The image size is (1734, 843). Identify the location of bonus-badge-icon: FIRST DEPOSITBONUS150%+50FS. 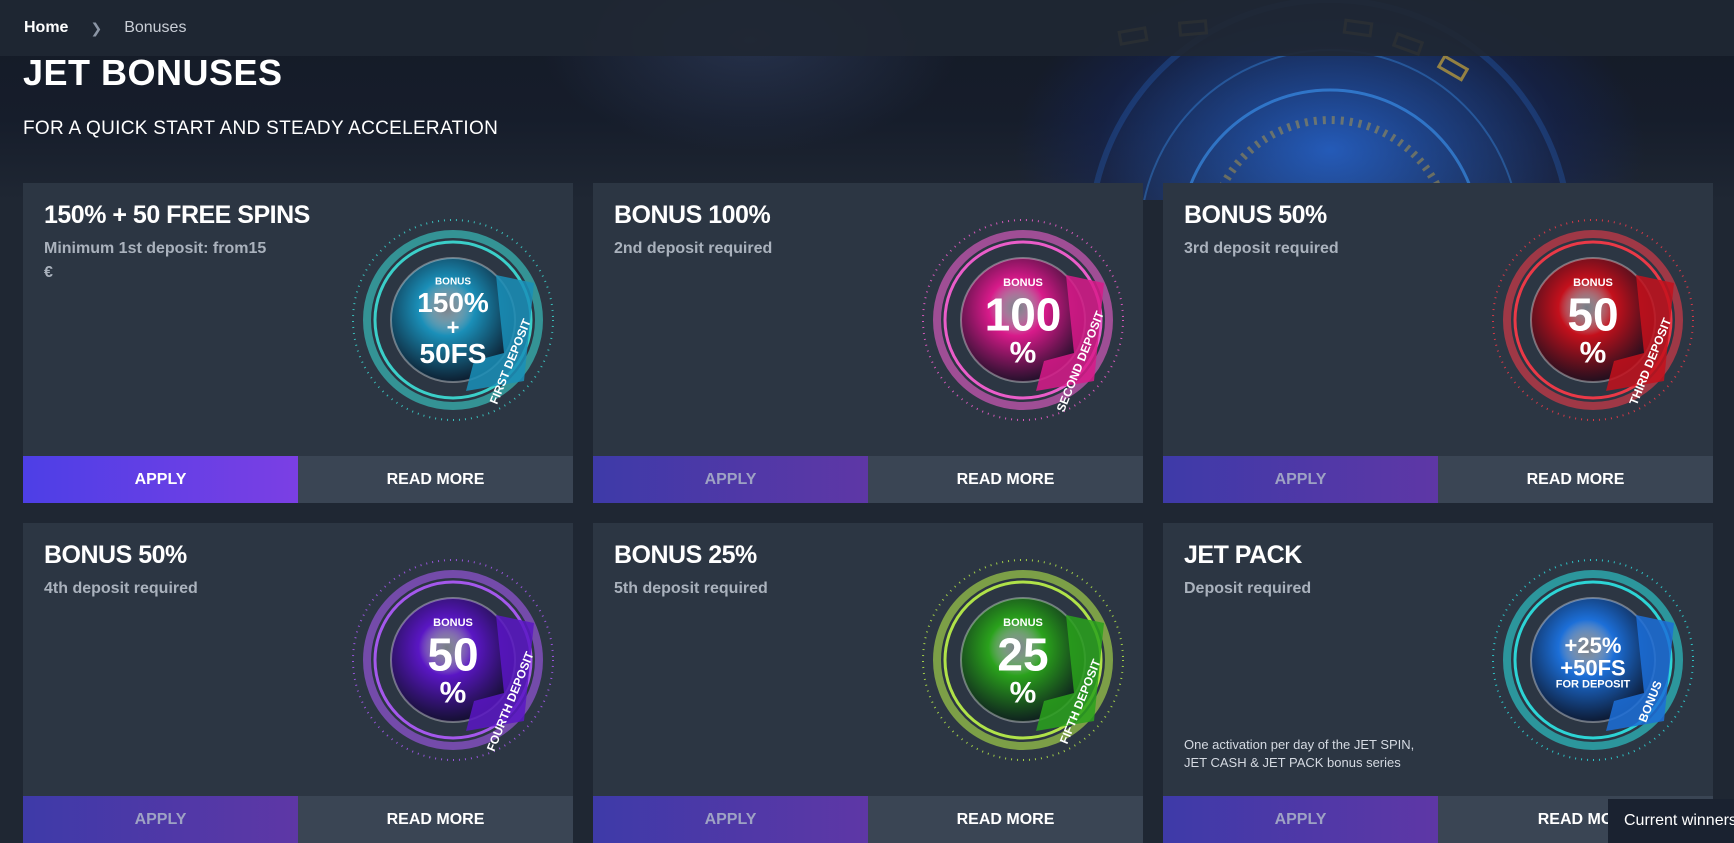
(453, 320).